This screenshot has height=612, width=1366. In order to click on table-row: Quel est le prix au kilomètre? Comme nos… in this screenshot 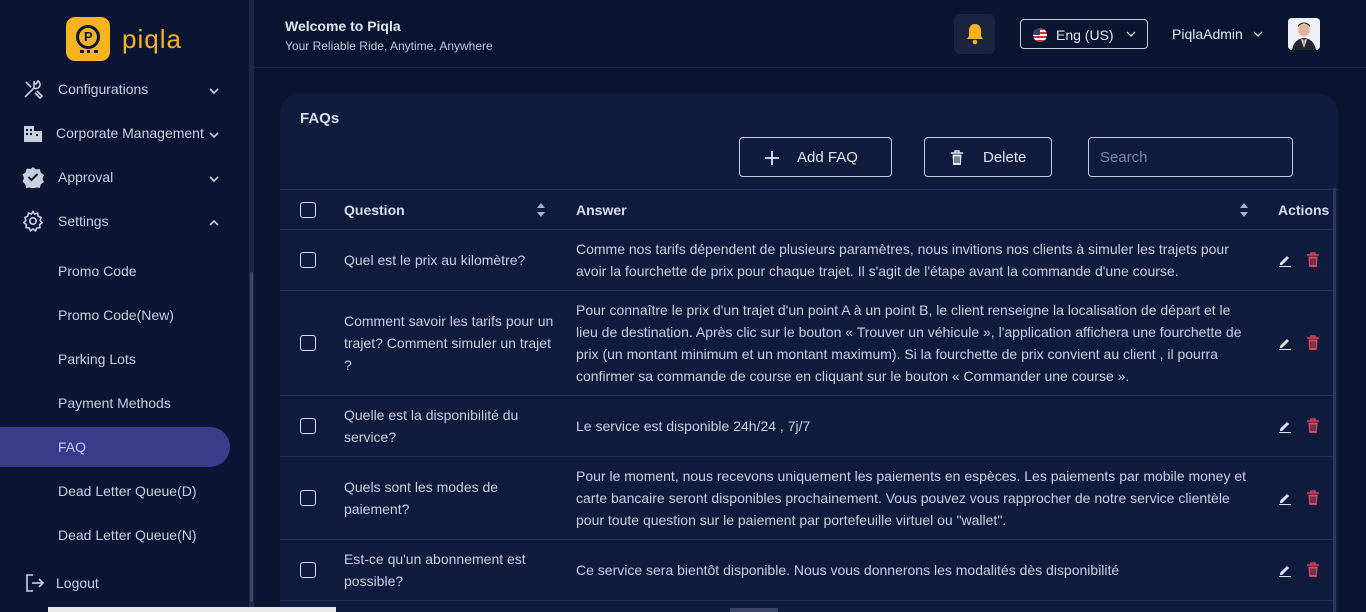, I will do `click(808, 260)`.